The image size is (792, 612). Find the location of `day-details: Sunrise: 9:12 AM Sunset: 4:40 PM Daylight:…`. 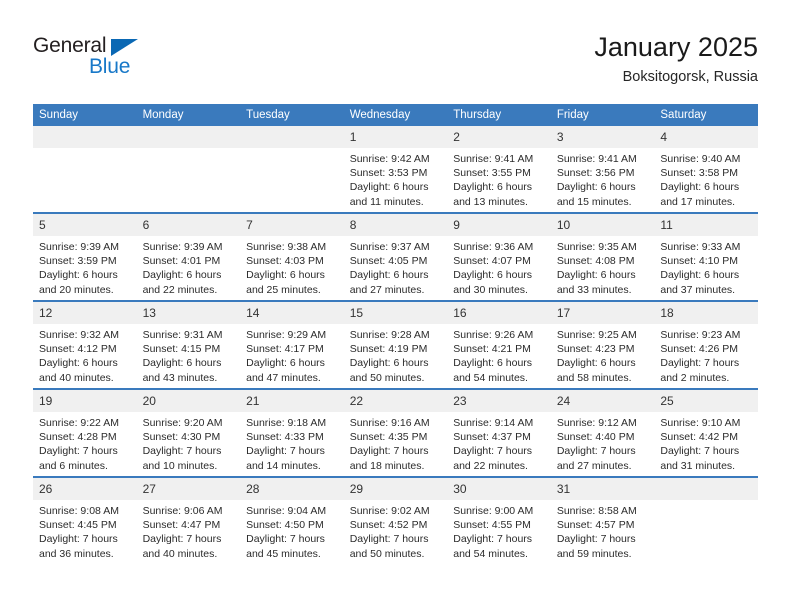

day-details: Sunrise: 9:12 AM Sunset: 4:40 PM Daylight:… is located at coordinates (603, 442).